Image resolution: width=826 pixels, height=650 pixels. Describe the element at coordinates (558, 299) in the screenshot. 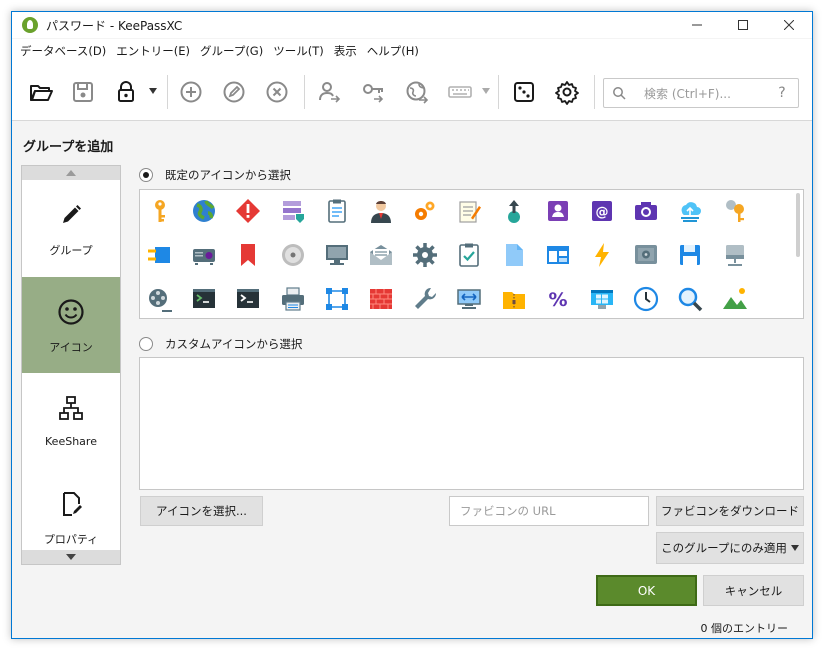

I see `percent-icon: %` at that location.